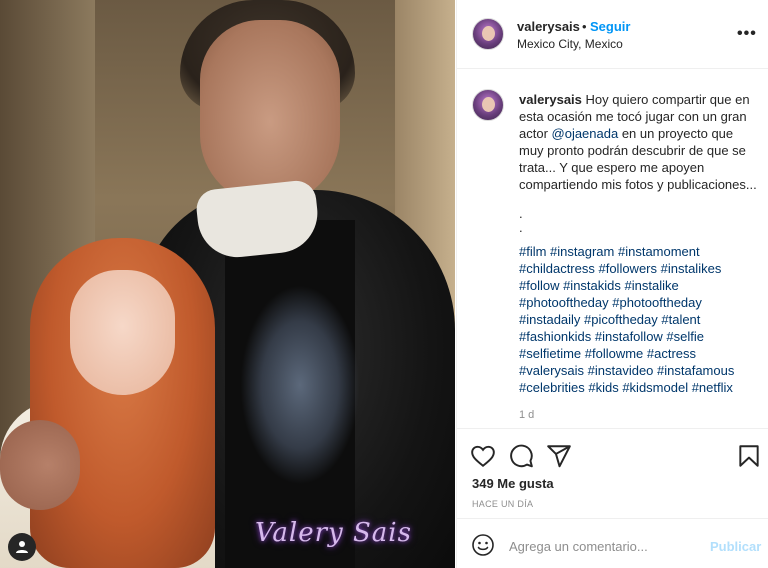 The height and width of the screenshot is (568, 768). I want to click on likes-count: 349 Me gusta, so click(513, 483).